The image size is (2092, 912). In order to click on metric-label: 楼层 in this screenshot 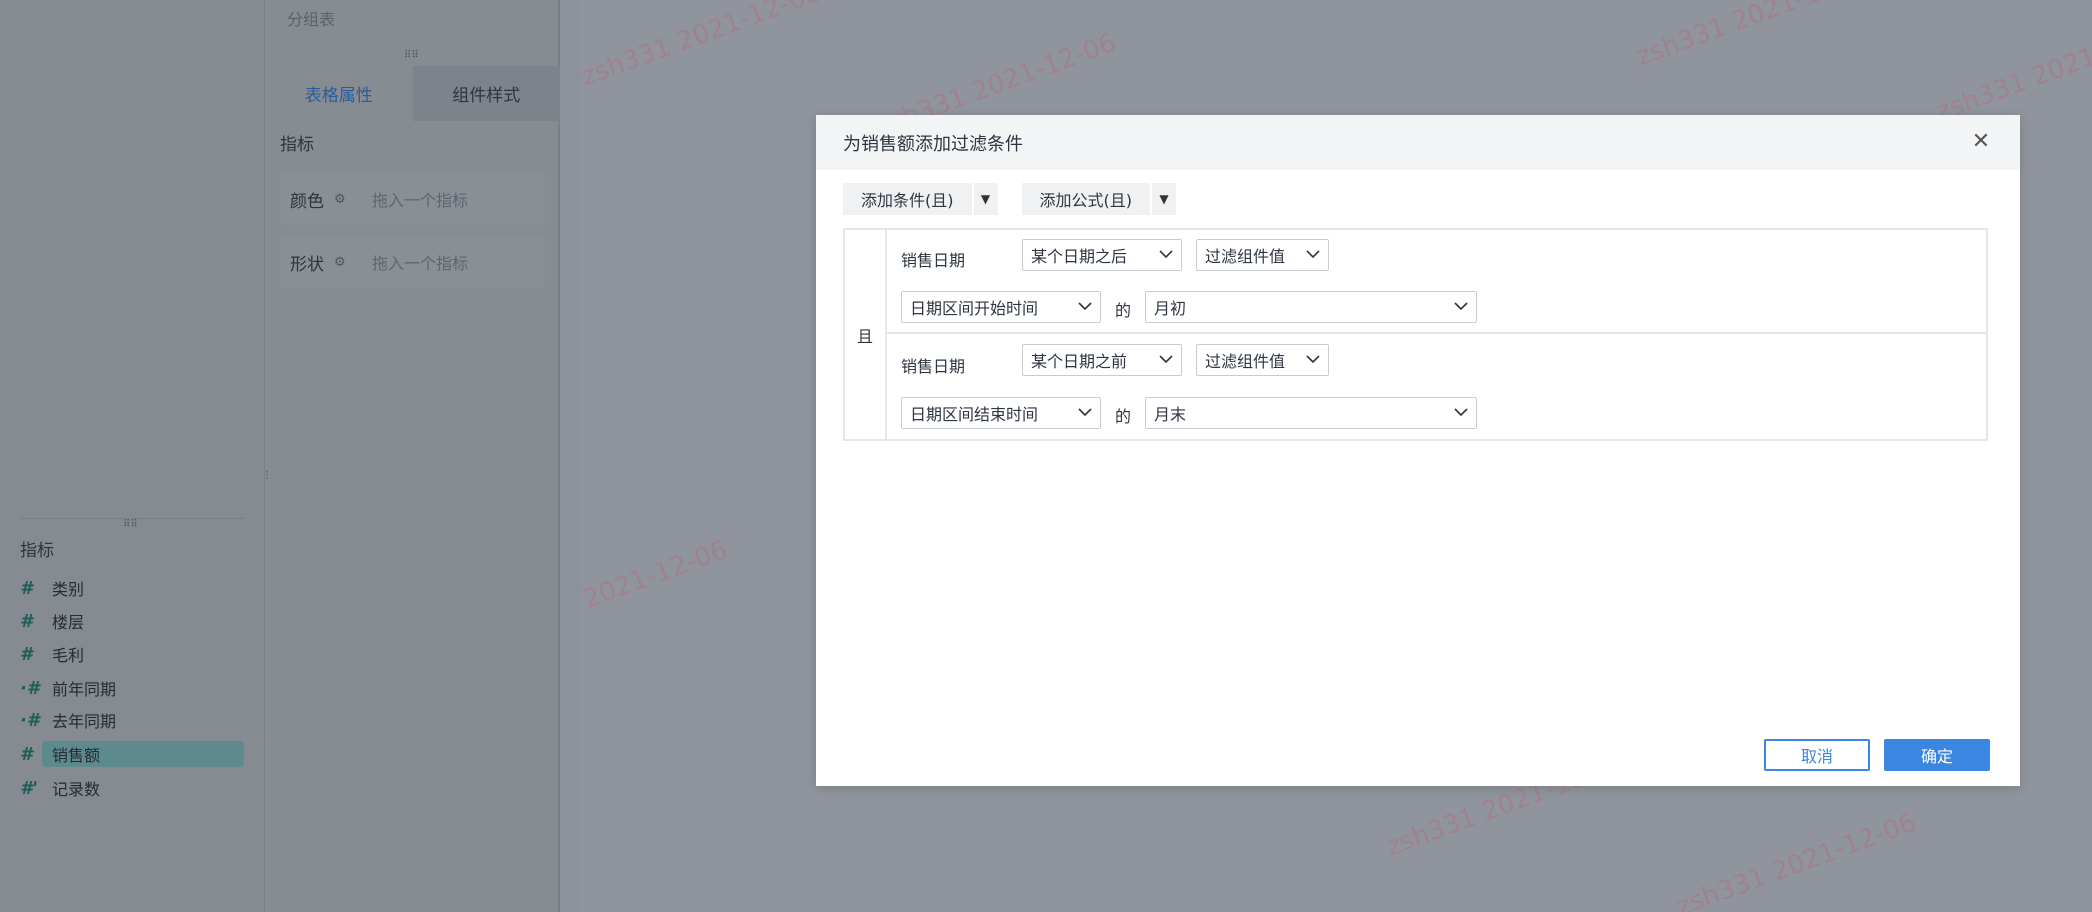, I will do `click(68, 622)`.